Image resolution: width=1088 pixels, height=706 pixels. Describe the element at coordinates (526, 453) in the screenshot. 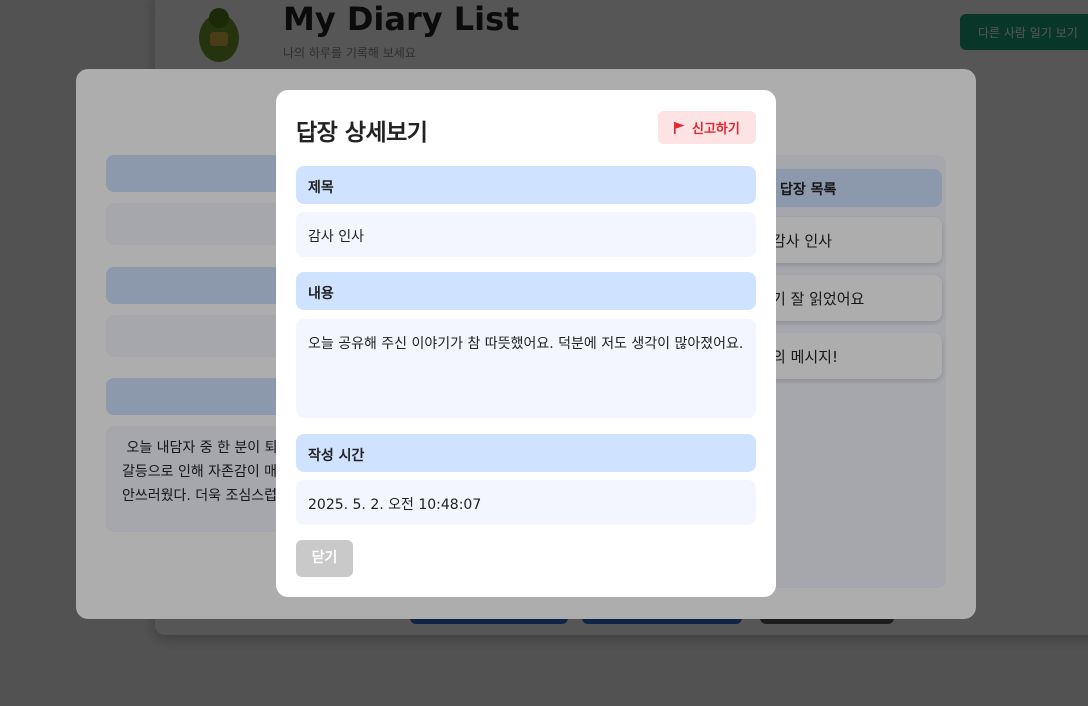

I see `time-section-header: 작성 시간` at that location.